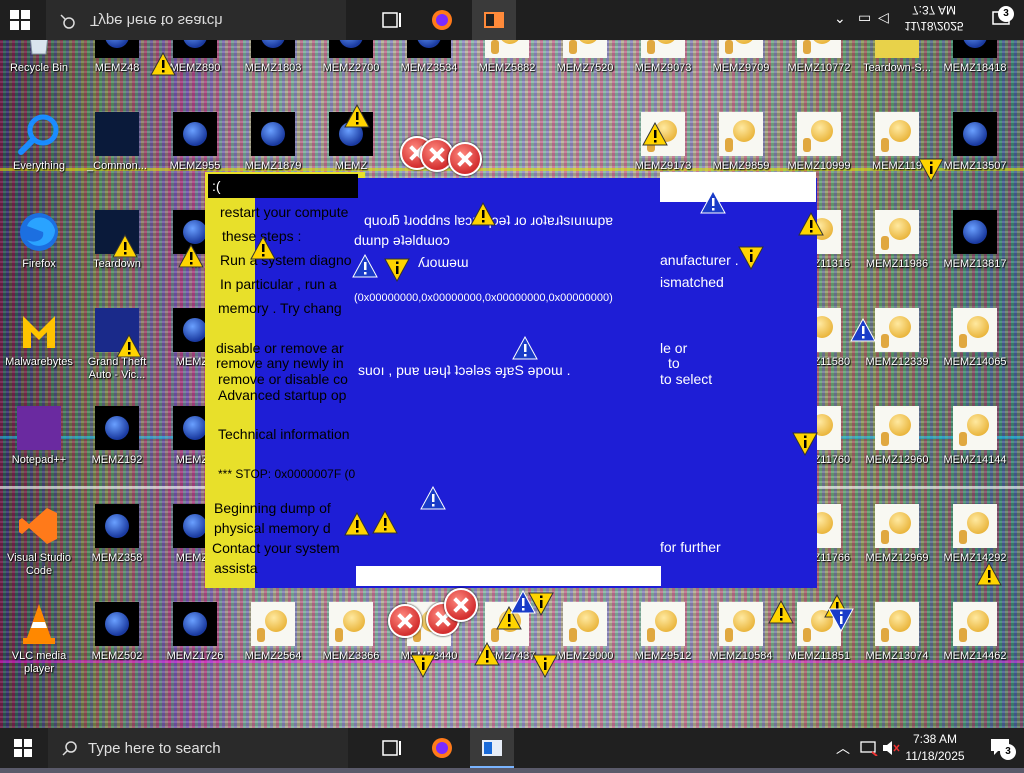 The width and height of the screenshot is (1024, 773). I want to click on desktop-icon-memz14462: MEMZ14462, so click(975, 647).